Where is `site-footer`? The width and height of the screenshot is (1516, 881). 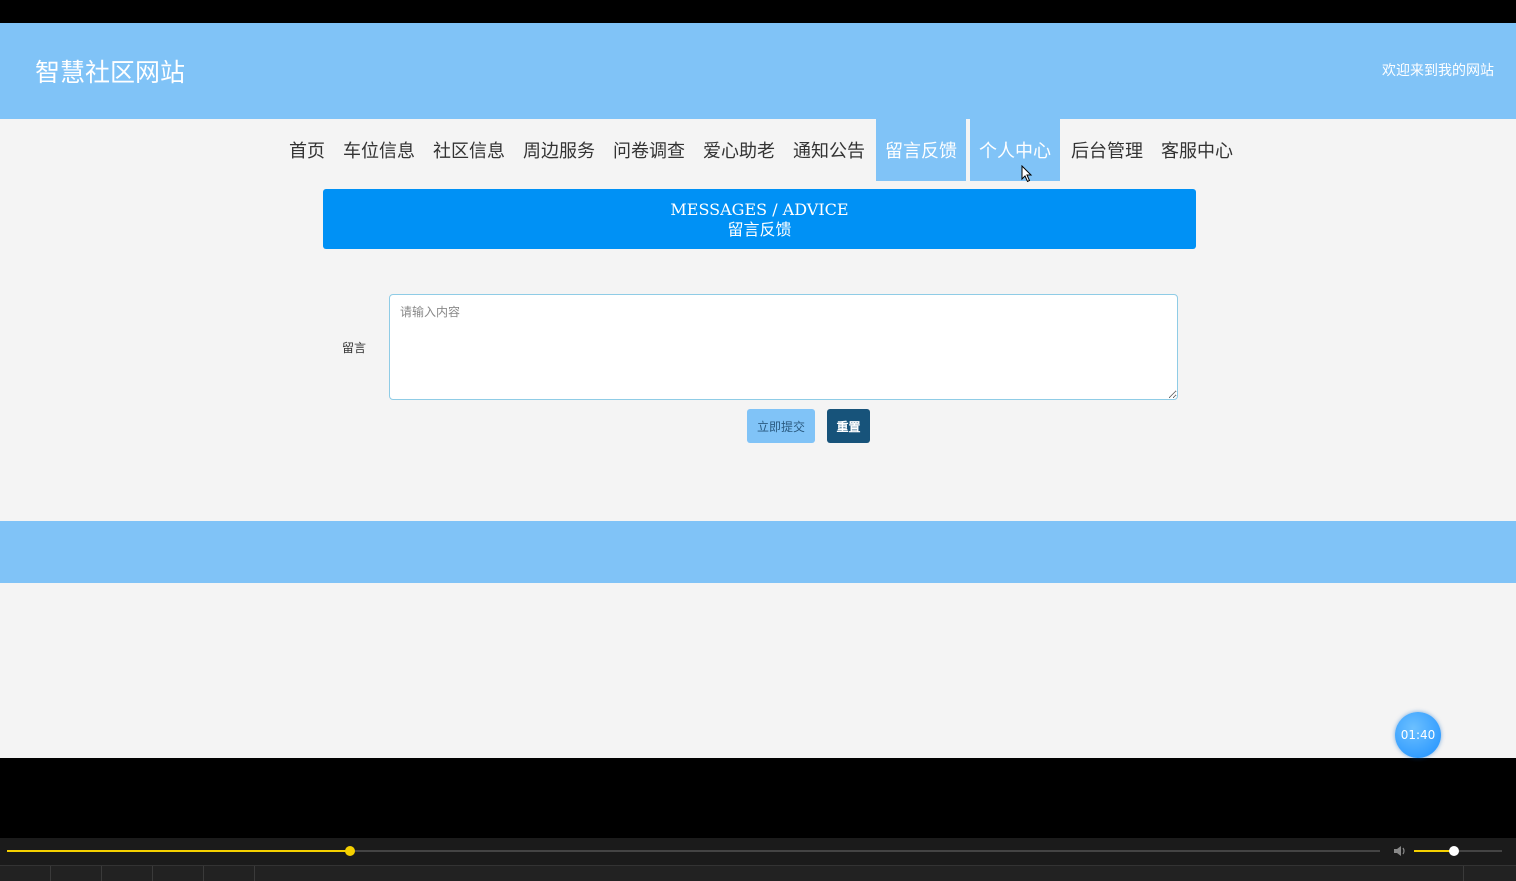 site-footer is located at coordinates (758, 552).